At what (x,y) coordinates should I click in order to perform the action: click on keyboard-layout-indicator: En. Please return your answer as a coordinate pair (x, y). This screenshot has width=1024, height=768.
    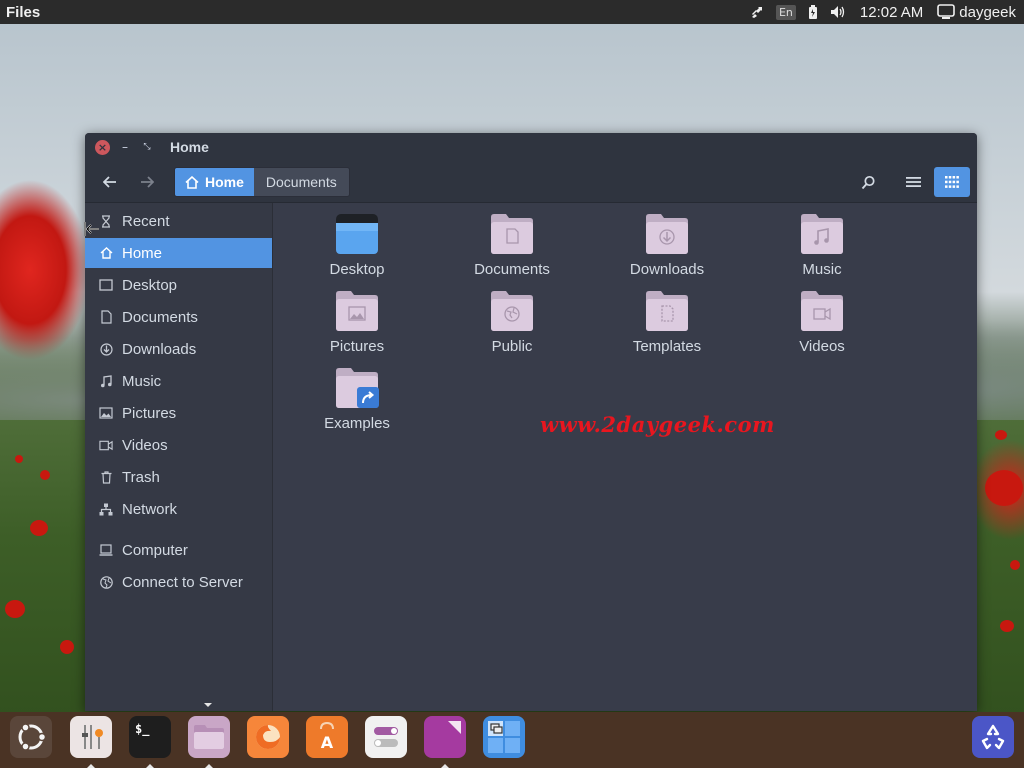
    Looking at the image, I should click on (786, 12).